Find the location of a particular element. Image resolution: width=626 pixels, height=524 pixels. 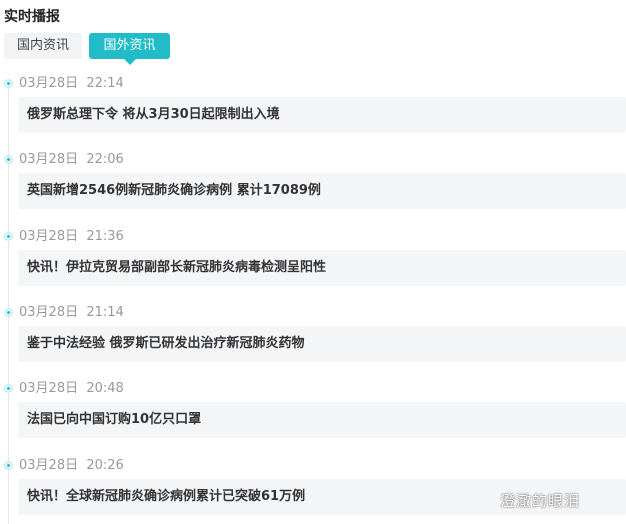

news-time: 03月28日 20:48 is located at coordinates (71, 388).